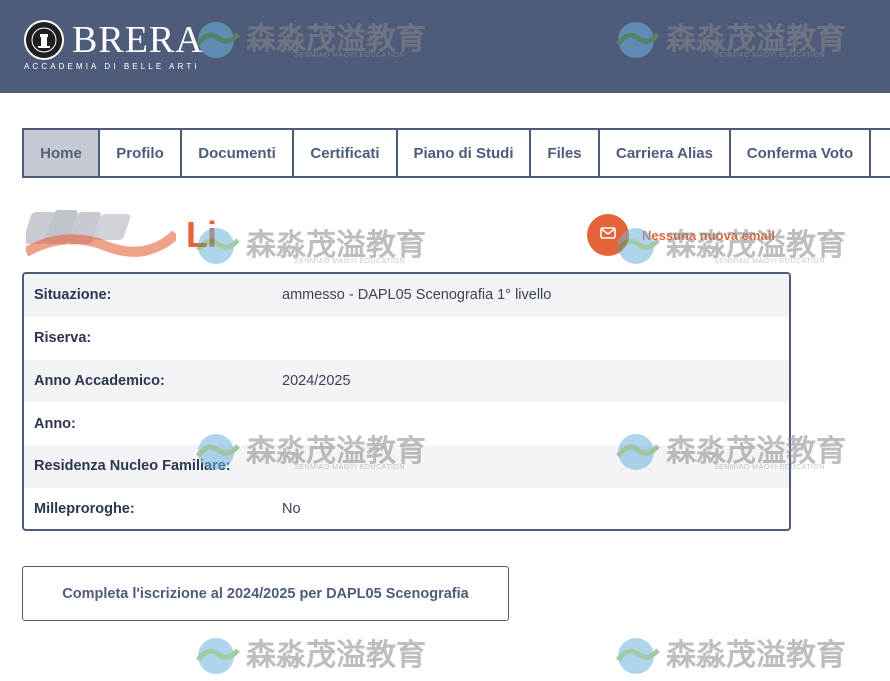  What do you see at coordinates (406, 466) in the screenshot?
I see `status-row-residenza: Residenza Nucleo Familiare:` at bounding box center [406, 466].